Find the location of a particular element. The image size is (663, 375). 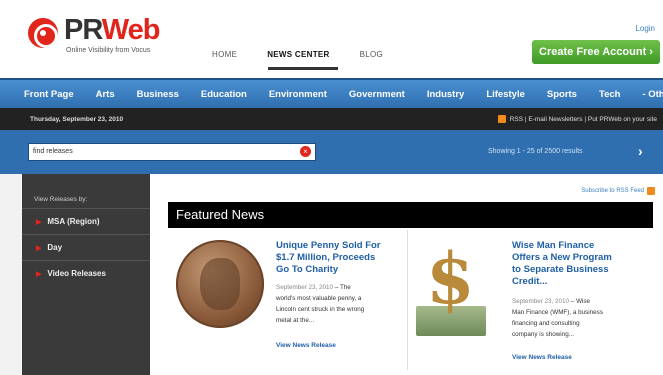

category-arts: Arts is located at coordinates (105, 94).